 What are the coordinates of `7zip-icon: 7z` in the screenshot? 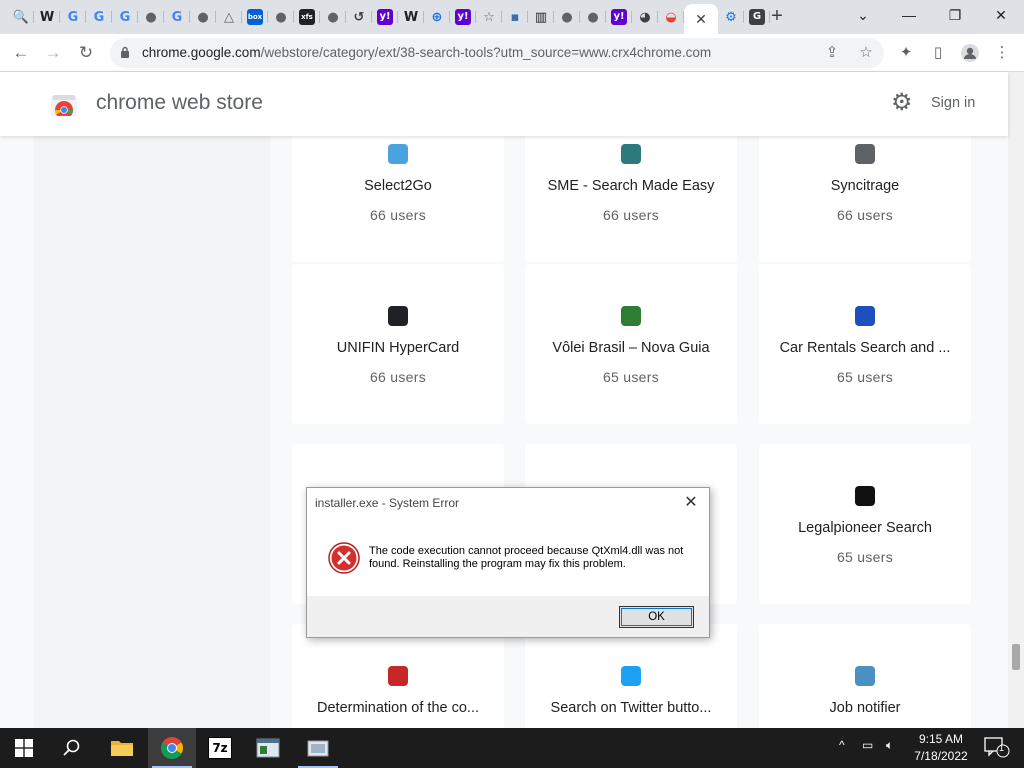 It's located at (220, 748).